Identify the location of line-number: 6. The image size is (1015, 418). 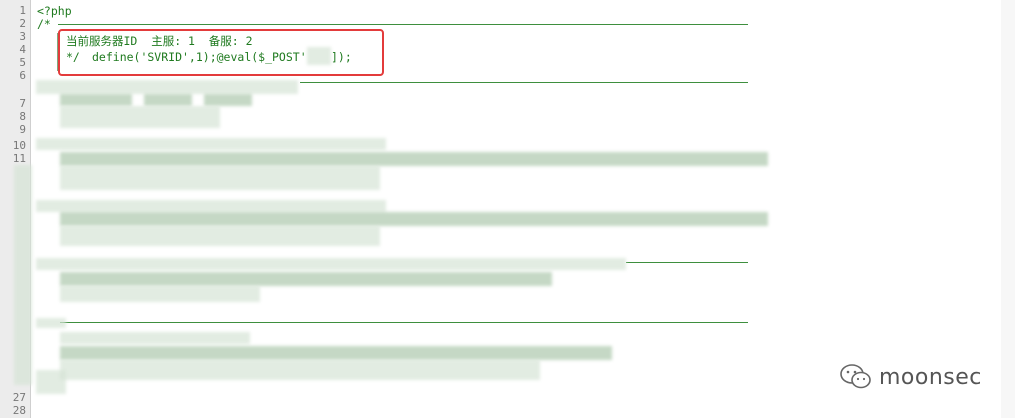
(22, 75).